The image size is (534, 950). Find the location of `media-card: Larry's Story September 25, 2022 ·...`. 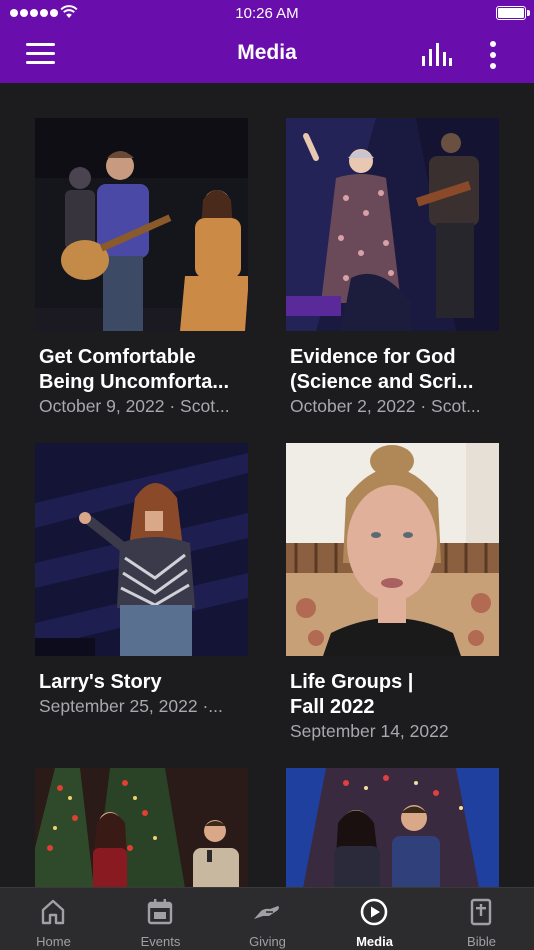

media-card: Larry's Story September 25, 2022 ·... is located at coordinates (141, 580).